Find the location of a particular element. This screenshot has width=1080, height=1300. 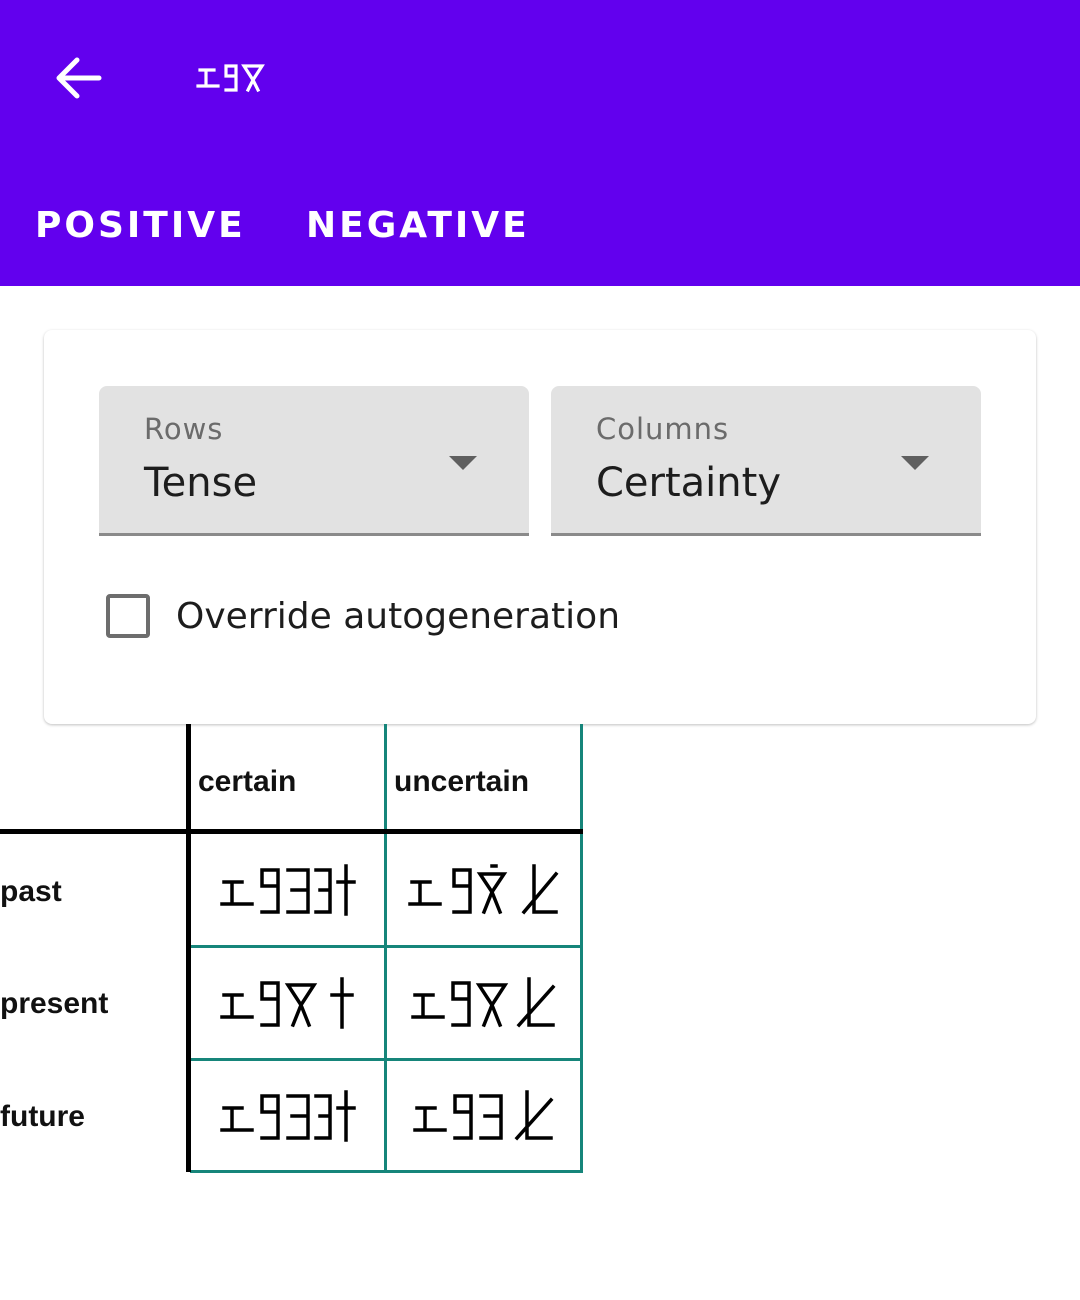

columns-select: Columns Certainty is located at coordinates (766, 461).